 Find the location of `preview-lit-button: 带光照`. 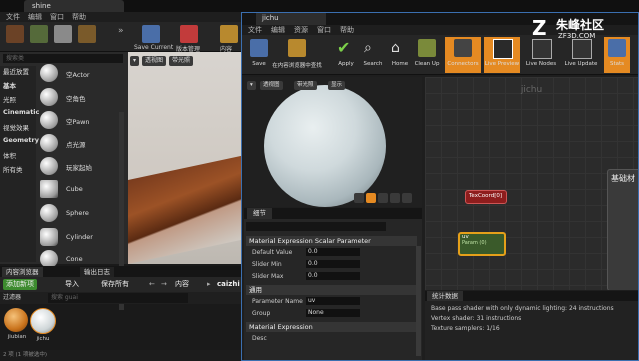

preview-lit-button: 带光照 is located at coordinates (305, 85).